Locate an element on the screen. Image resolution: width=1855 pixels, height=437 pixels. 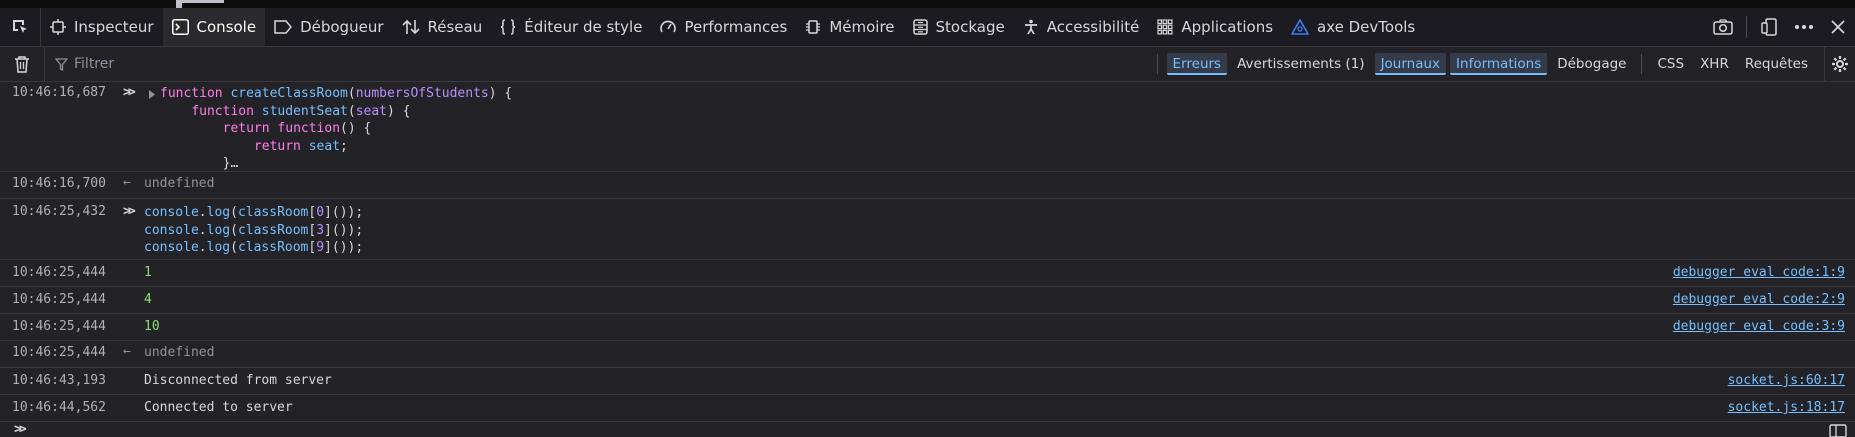
camera-icon is located at coordinates (1723, 27).